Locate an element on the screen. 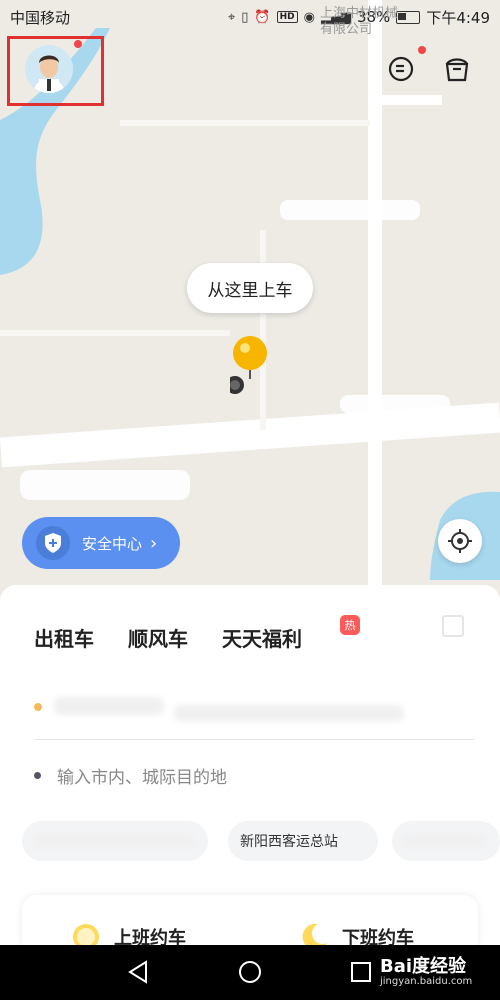 The height and width of the screenshot is (1000, 500). hd-badge: HD is located at coordinates (287, 17).